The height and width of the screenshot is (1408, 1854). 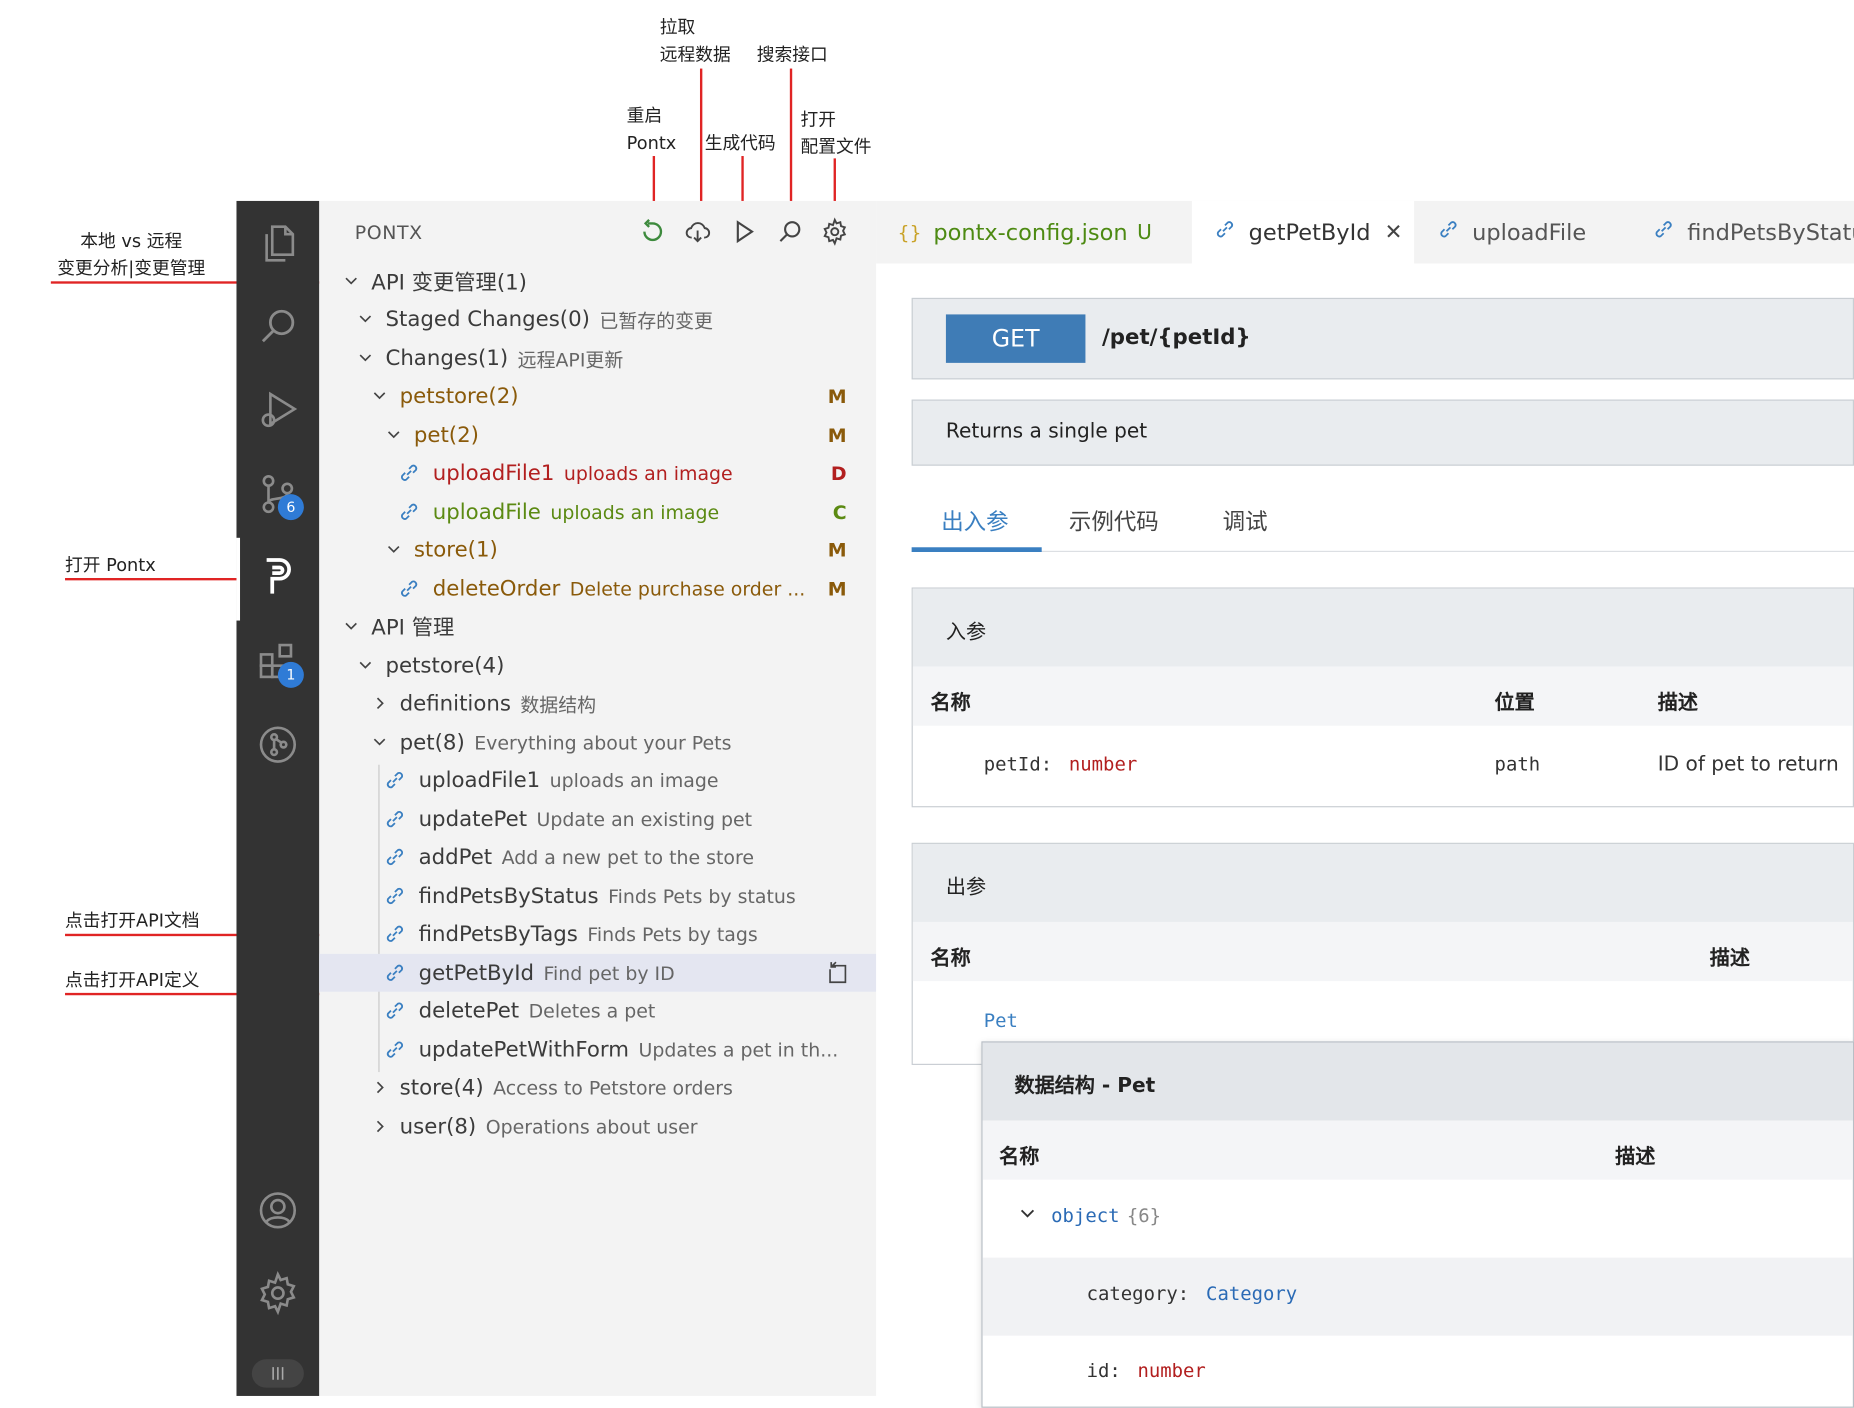 What do you see at coordinates (597, 435) in the screenshot?
I see `tree-change-pet: pet(2) M` at bounding box center [597, 435].